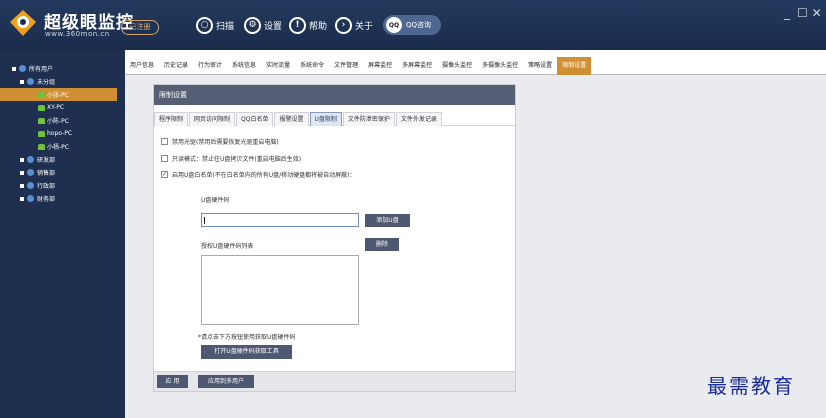 This screenshot has width=826, height=418. I want to click on tab-user-info: 用户信息, so click(142, 66).